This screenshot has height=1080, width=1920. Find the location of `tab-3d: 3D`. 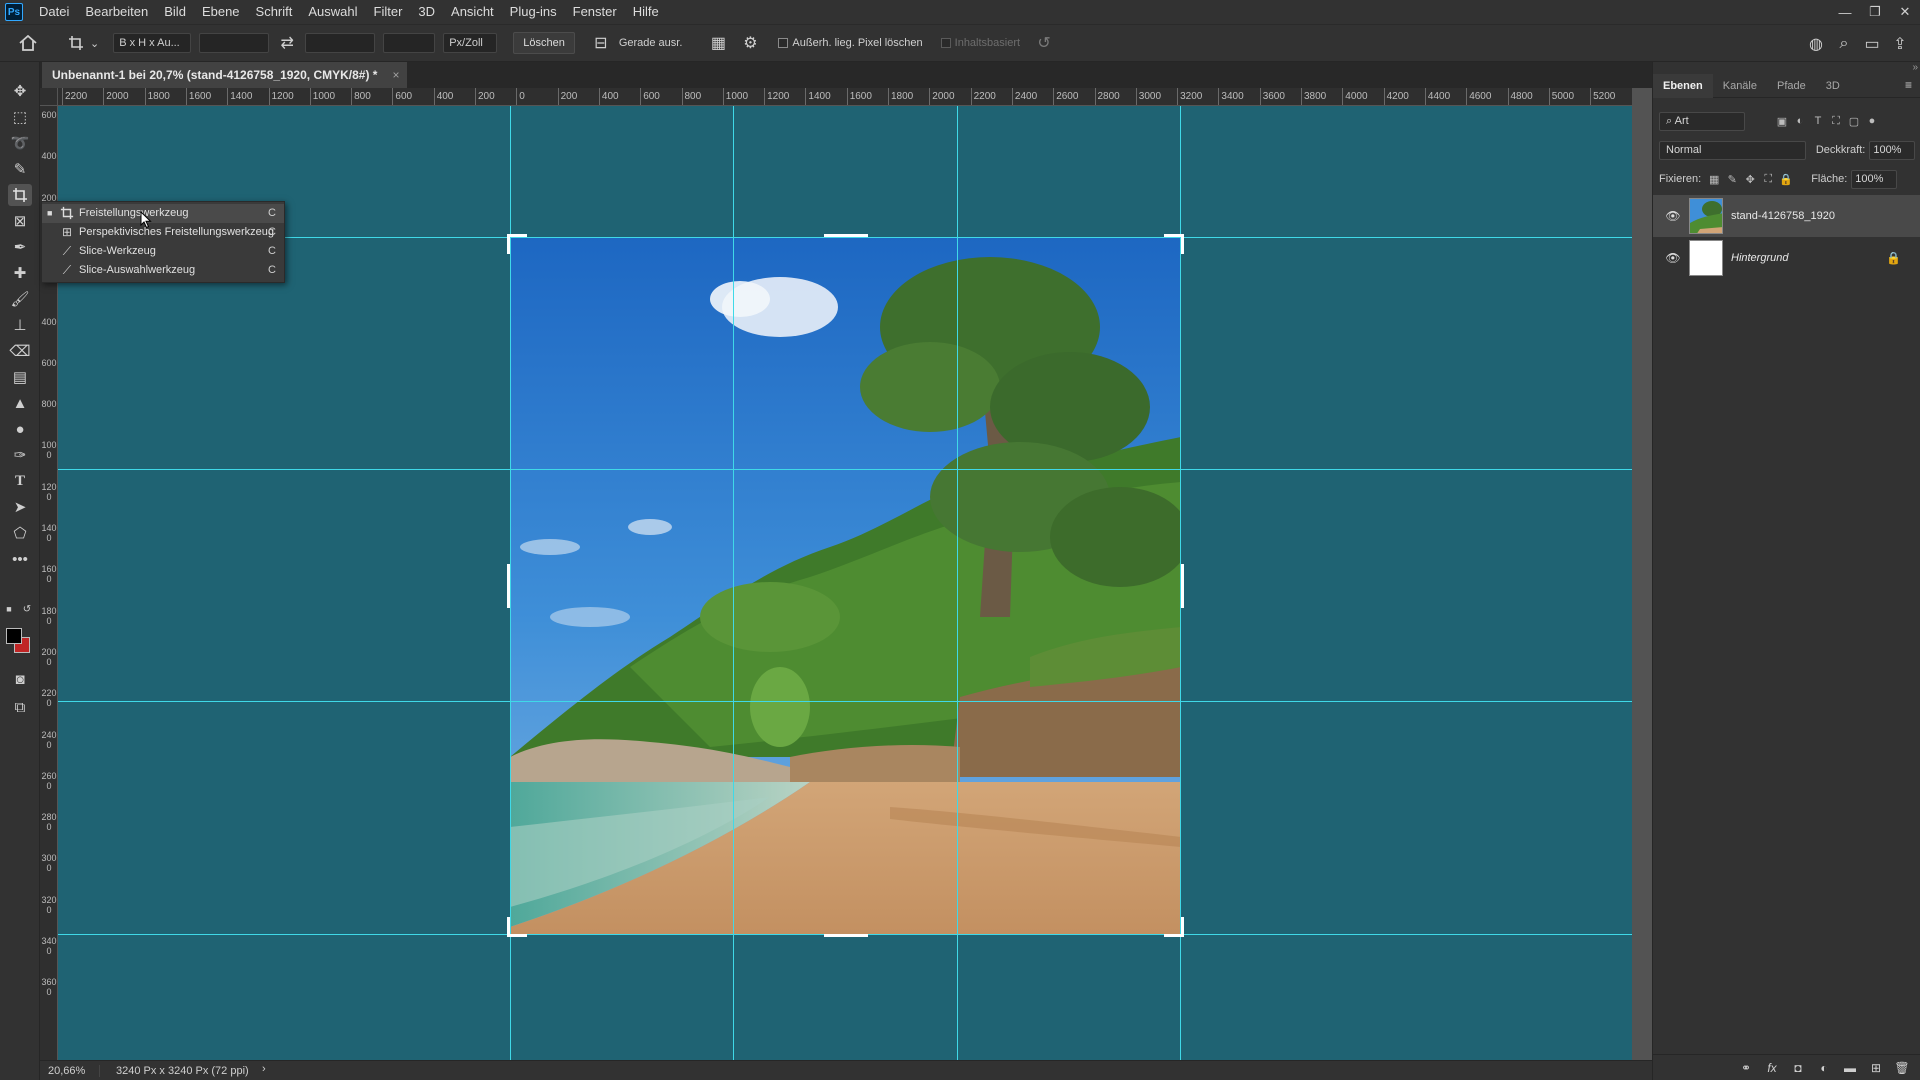

tab-3d: 3D is located at coordinates (1833, 86).